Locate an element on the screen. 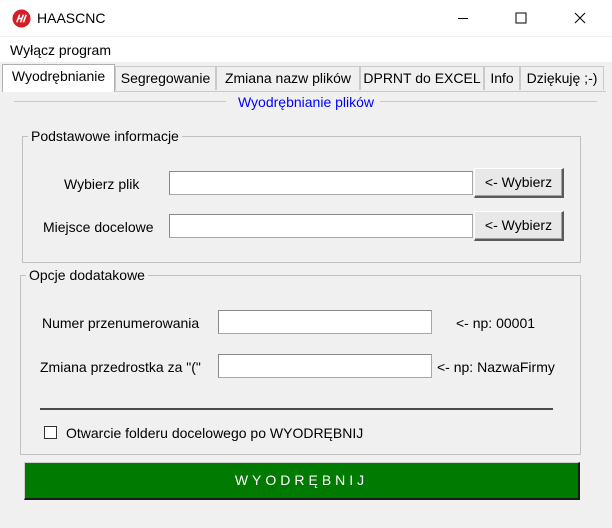 Image resolution: width=612 pixels, height=528 pixels. select-destination-button: <- Wybierz is located at coordinates (519, 226).